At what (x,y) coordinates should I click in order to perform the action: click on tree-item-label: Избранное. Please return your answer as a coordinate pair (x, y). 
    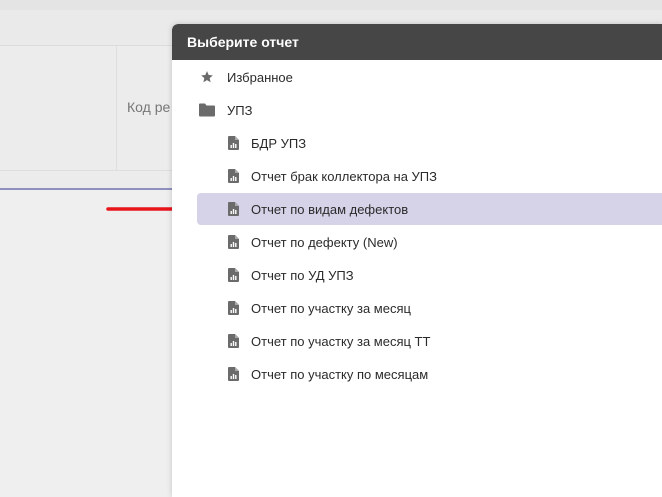
    Looking at the image, I should click on (260, 77).